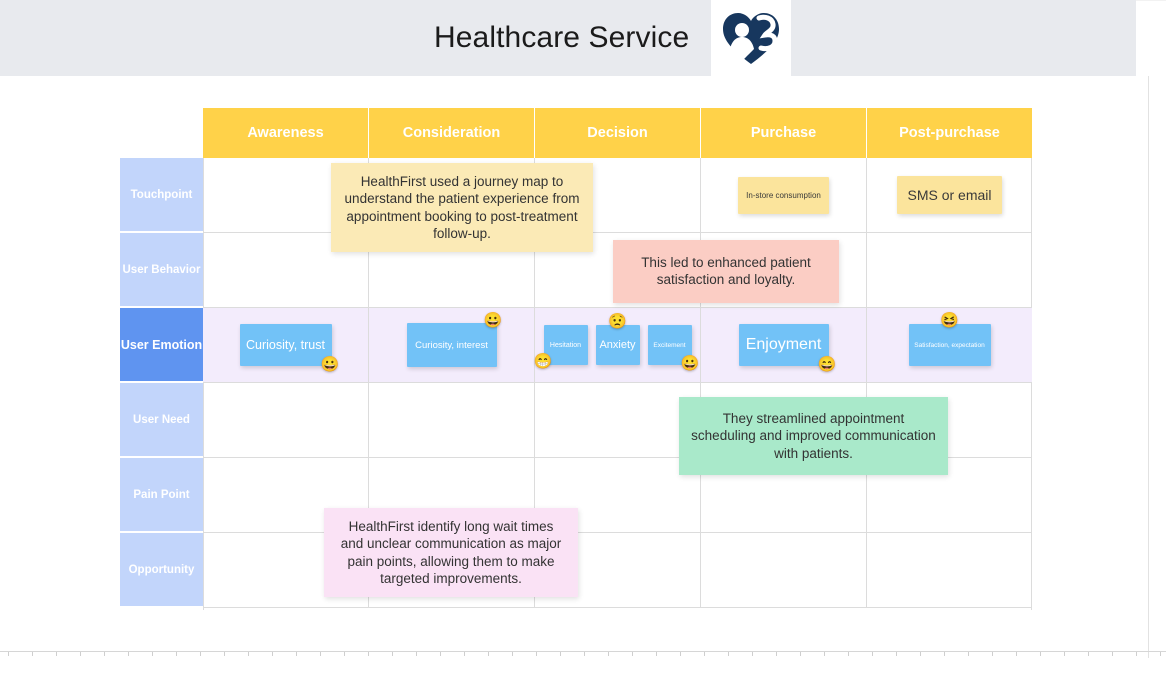 The height and width of the screenshot is (675, 1166). I want to click on note-label: Enjoyment, so click(783, 344).